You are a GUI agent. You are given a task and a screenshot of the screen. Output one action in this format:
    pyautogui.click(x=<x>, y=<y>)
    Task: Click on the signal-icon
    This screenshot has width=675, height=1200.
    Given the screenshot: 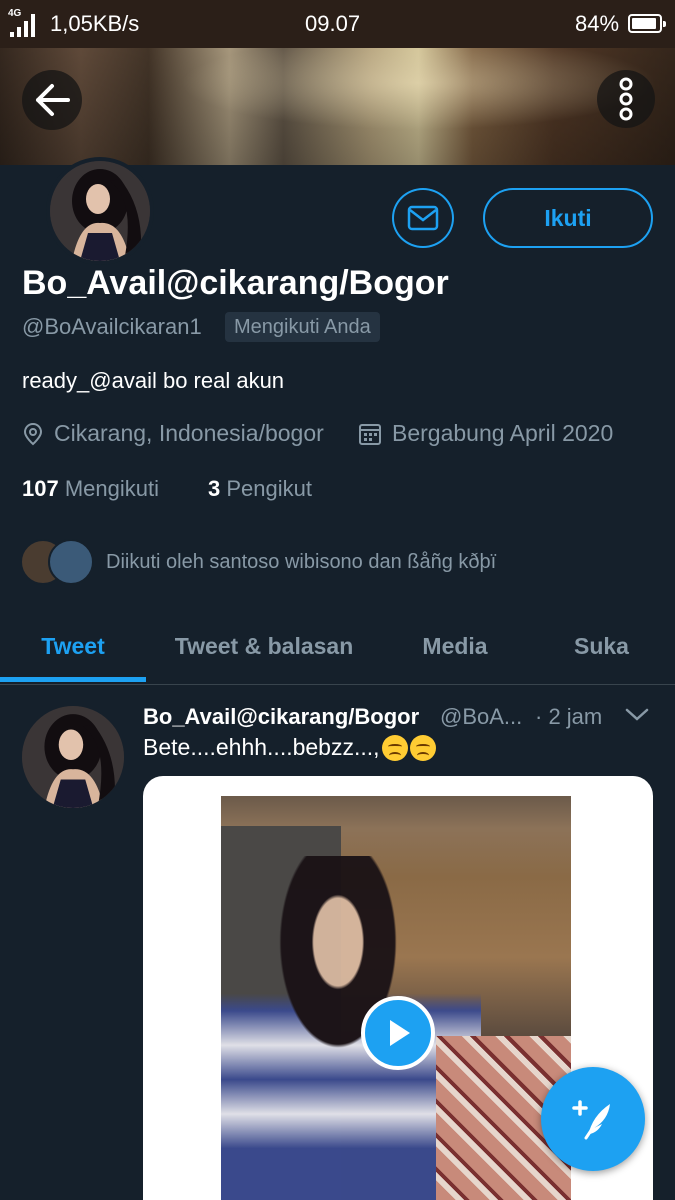 What is the action you would take?
    pyautogui.click(x=22, y=25)
    